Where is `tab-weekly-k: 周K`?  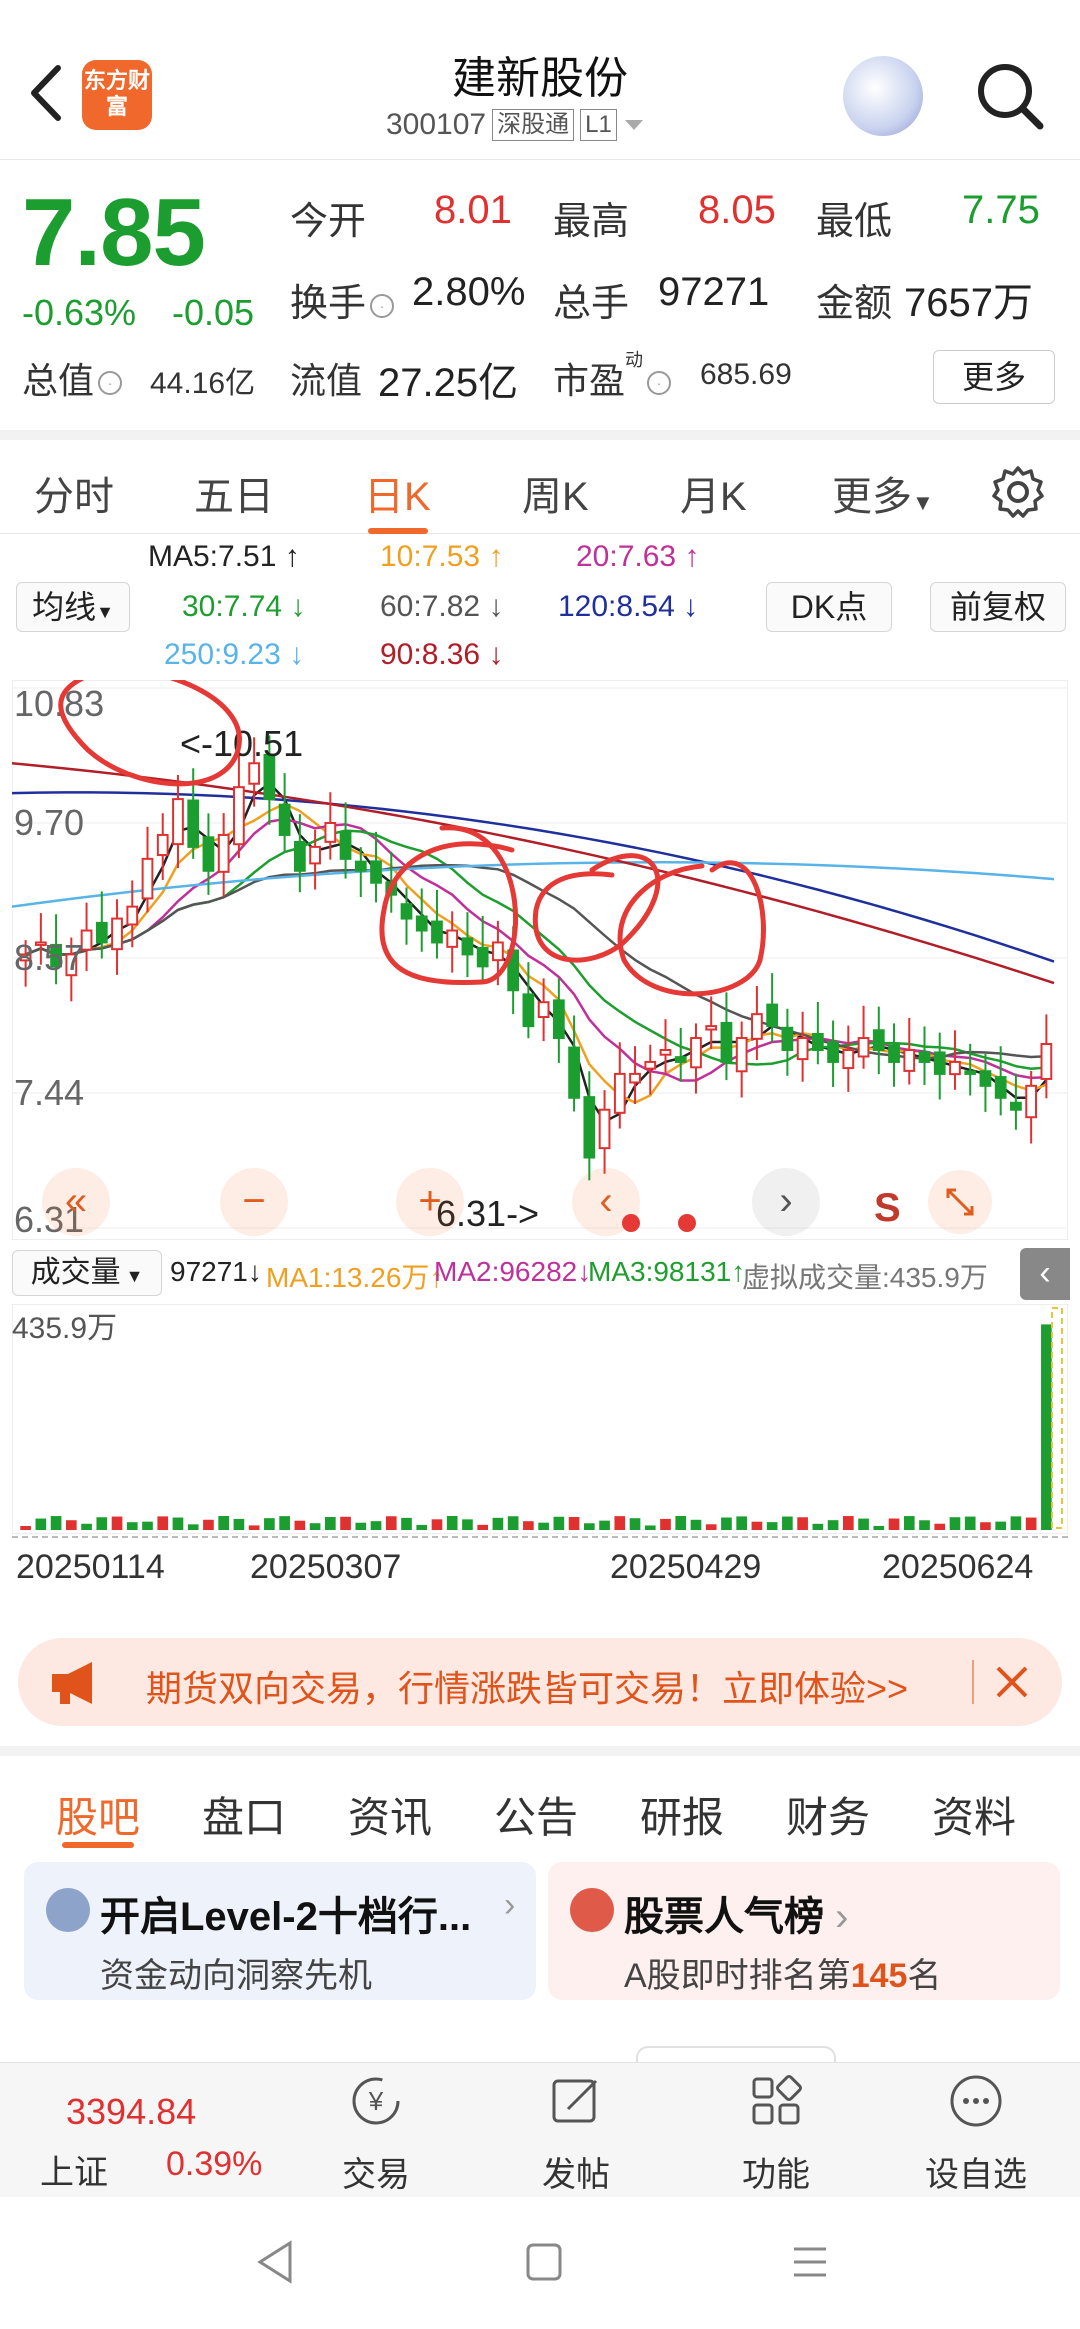
tab-weekly-k: 周K is located at coordinates (555, 493).